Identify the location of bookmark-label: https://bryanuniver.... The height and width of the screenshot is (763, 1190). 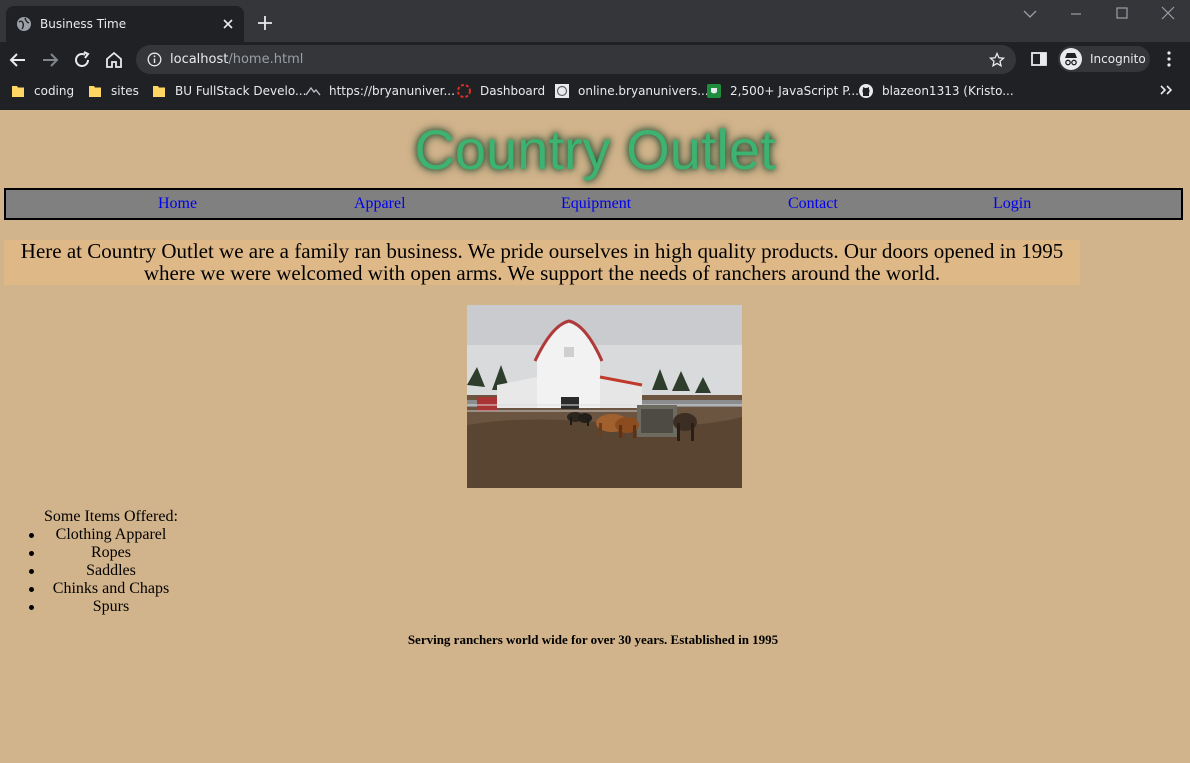
(392, 91).